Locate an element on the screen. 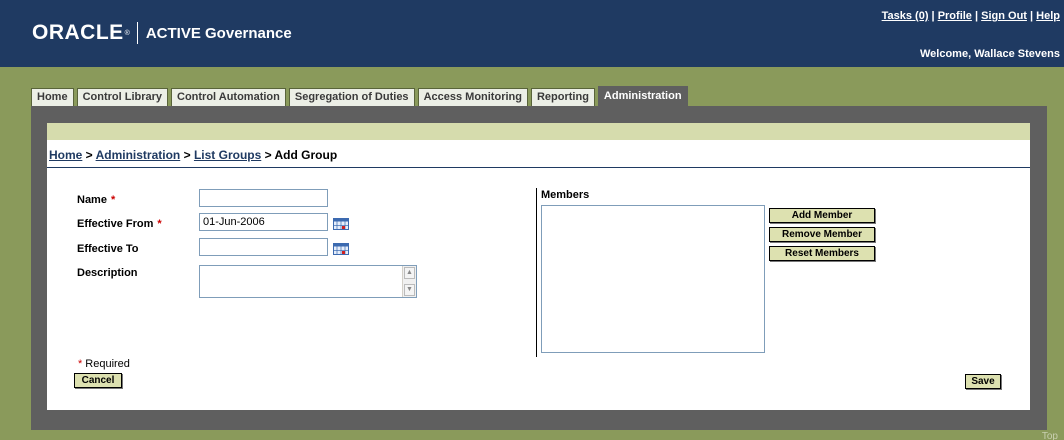 The width and height of the screenshot is (1064, 440). header-divider is located at coordinates (538, 167).